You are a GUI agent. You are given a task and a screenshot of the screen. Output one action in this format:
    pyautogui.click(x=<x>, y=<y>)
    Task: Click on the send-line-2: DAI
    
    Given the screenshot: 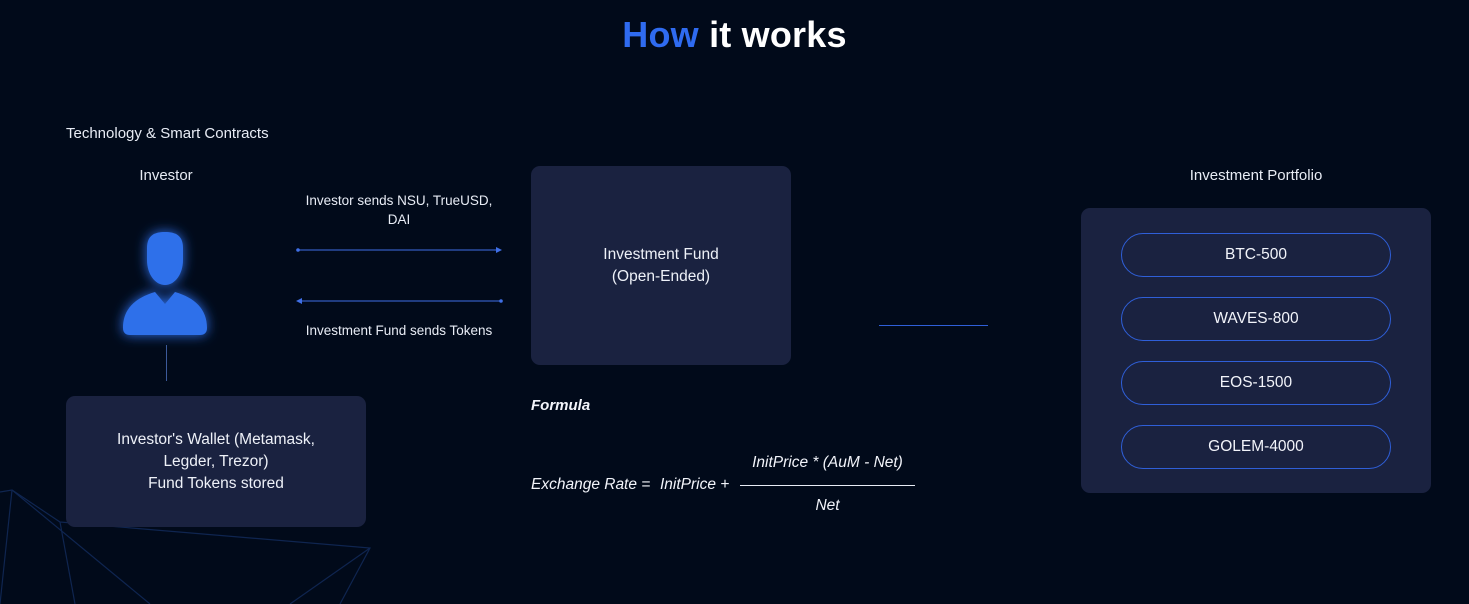 What is the action you would take?
    pyautogui.click(x=399, y=219)
    